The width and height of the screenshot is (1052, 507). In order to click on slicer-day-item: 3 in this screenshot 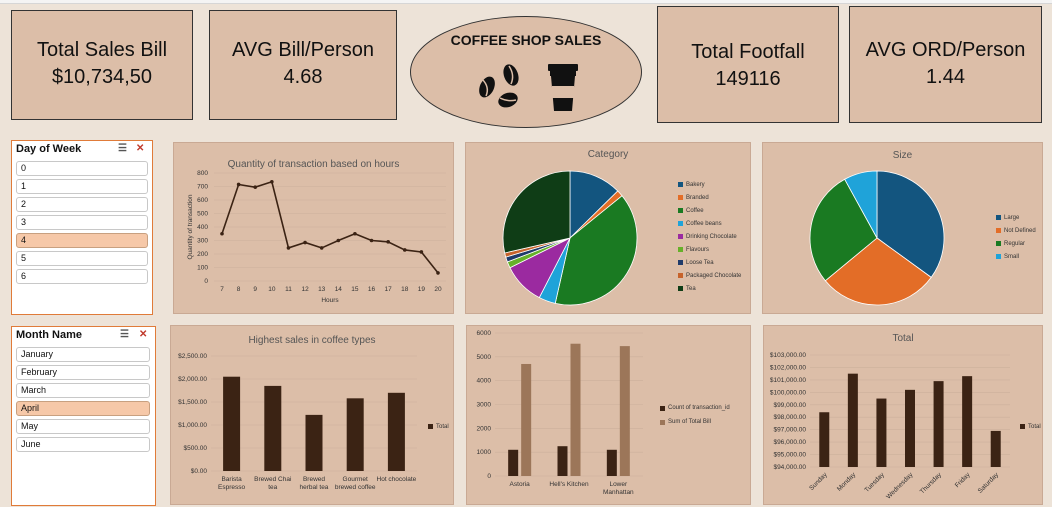, I will do `click(82, 222)`.